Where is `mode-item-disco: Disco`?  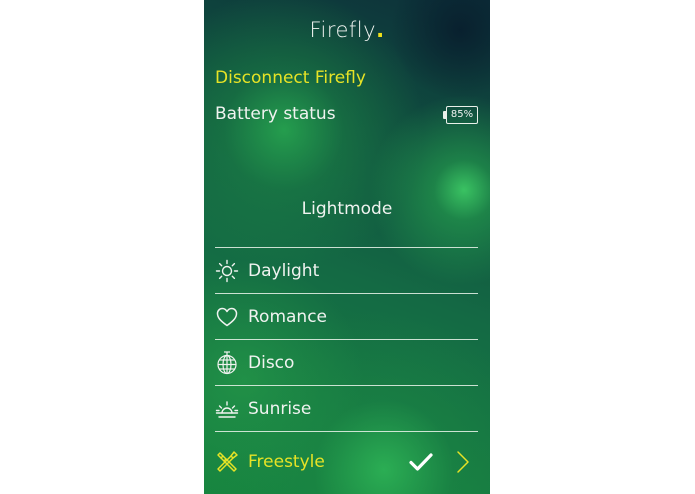
mode-item-disco: Disco is located at coordinates (346, 362).